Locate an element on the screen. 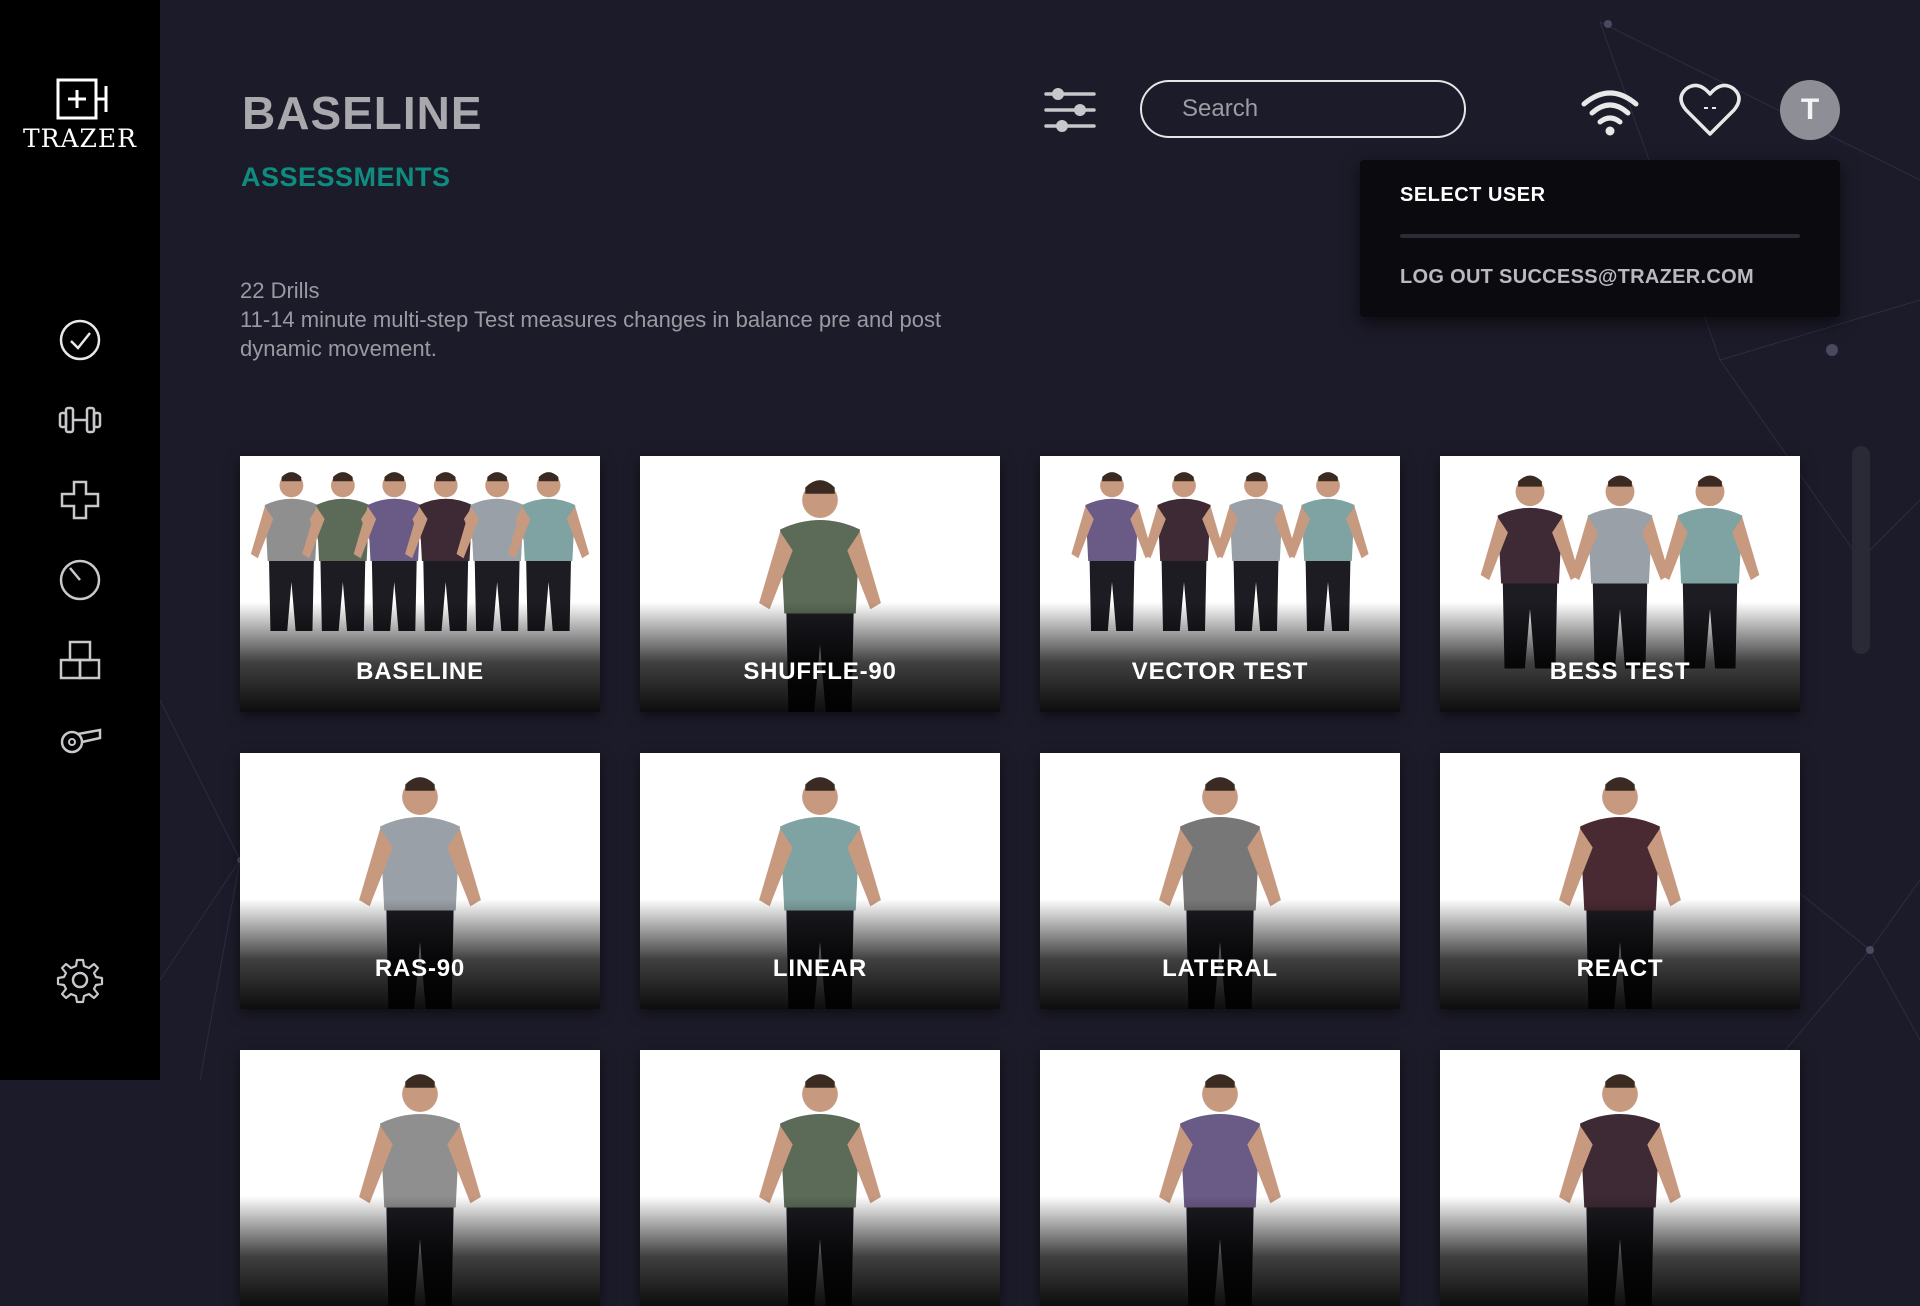 This screenshot has height=1306, width=1920. heart-icon is located at coordinates (1710, 109).